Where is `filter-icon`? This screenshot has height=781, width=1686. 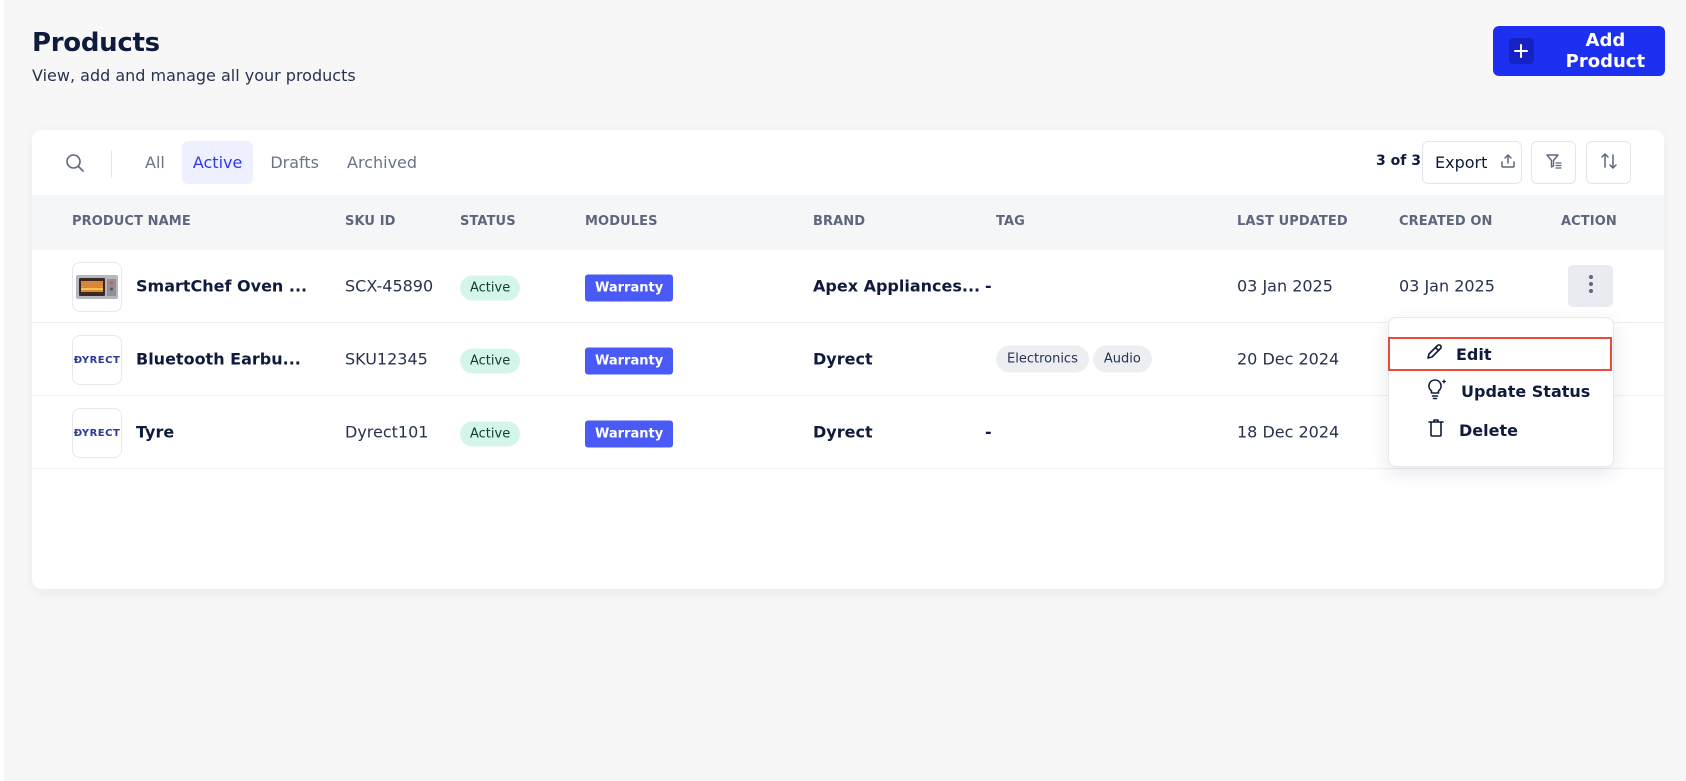 filter-icon is located at coordinates (1554, 163).